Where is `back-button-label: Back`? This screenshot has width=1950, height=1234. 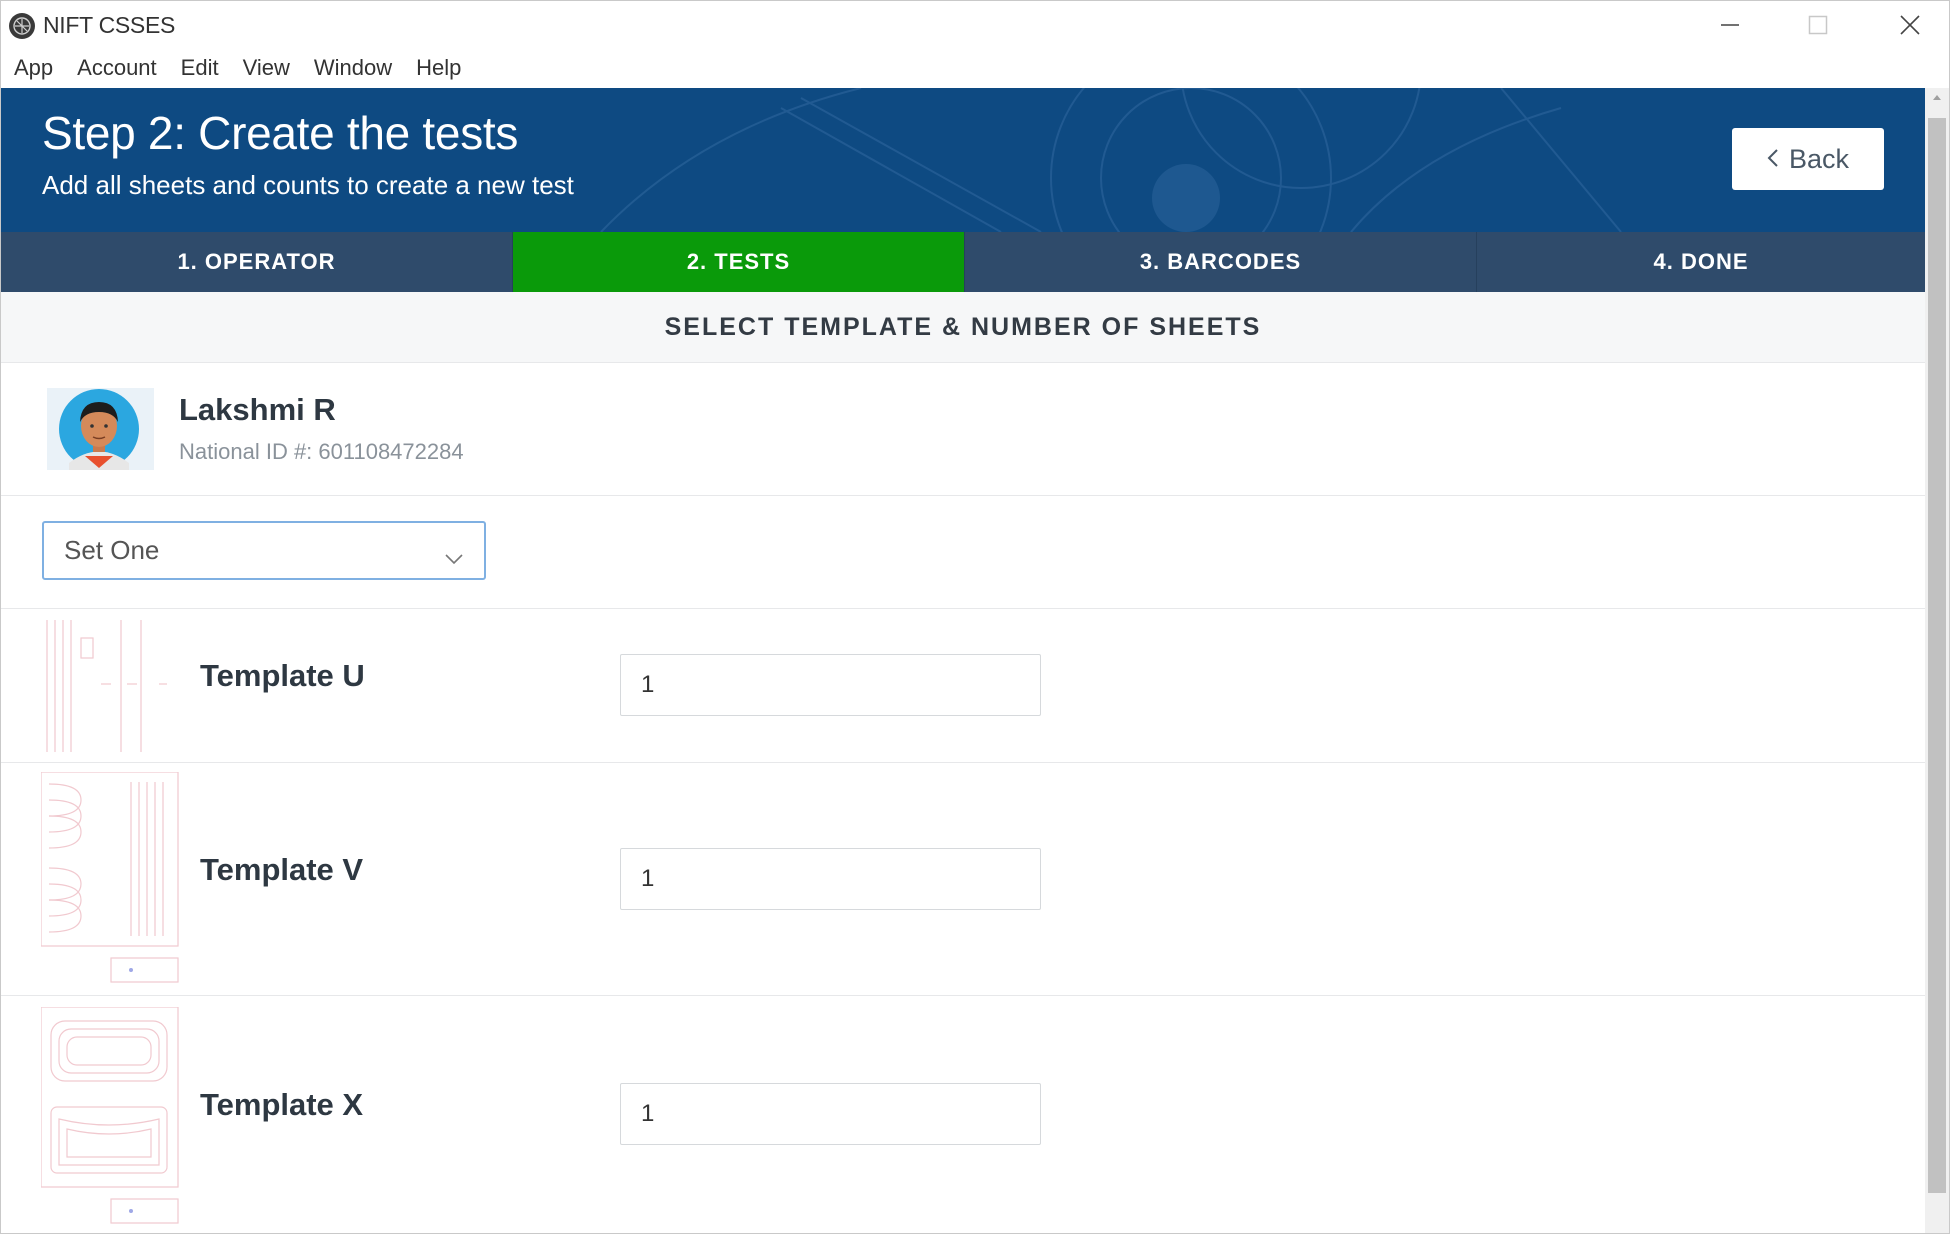
back-button-label: Back is located at coordinates (1819, 158).